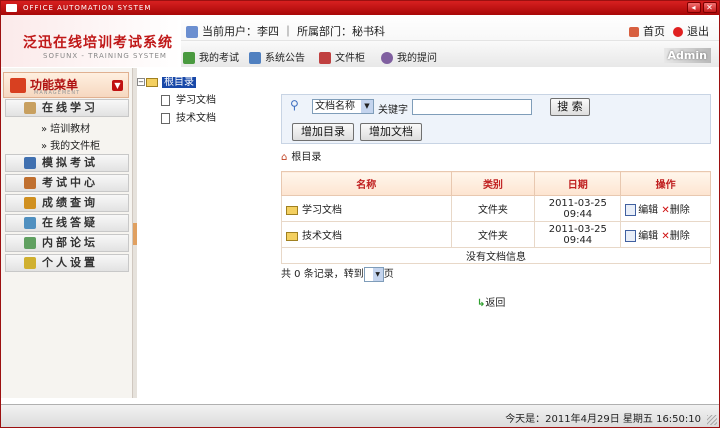 The width and height of the screenshot is (720, 428). What do you see at coordinates (417, 58) in the screenshot?
I see `nav-label: 我的提问` at bounding box center [417, 58].